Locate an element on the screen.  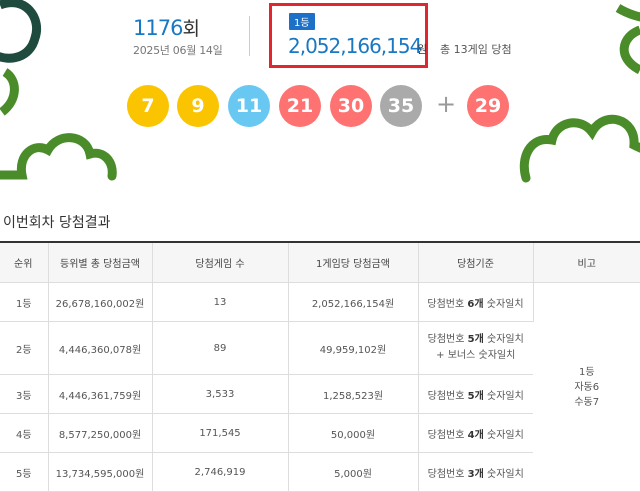
cell-winner-count: 2,746,919 is located at coordinates (220, 472).